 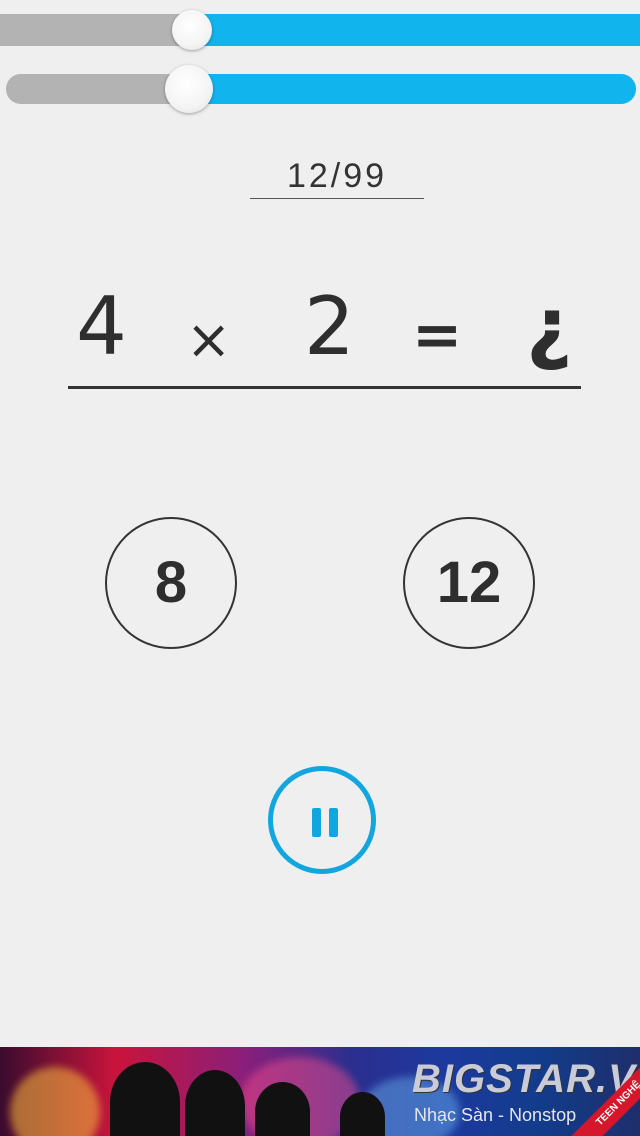 What do you see at coordinates (437, 335) in the screenshot?
I see `equals-sign: =` at bounding box center [437, 335].